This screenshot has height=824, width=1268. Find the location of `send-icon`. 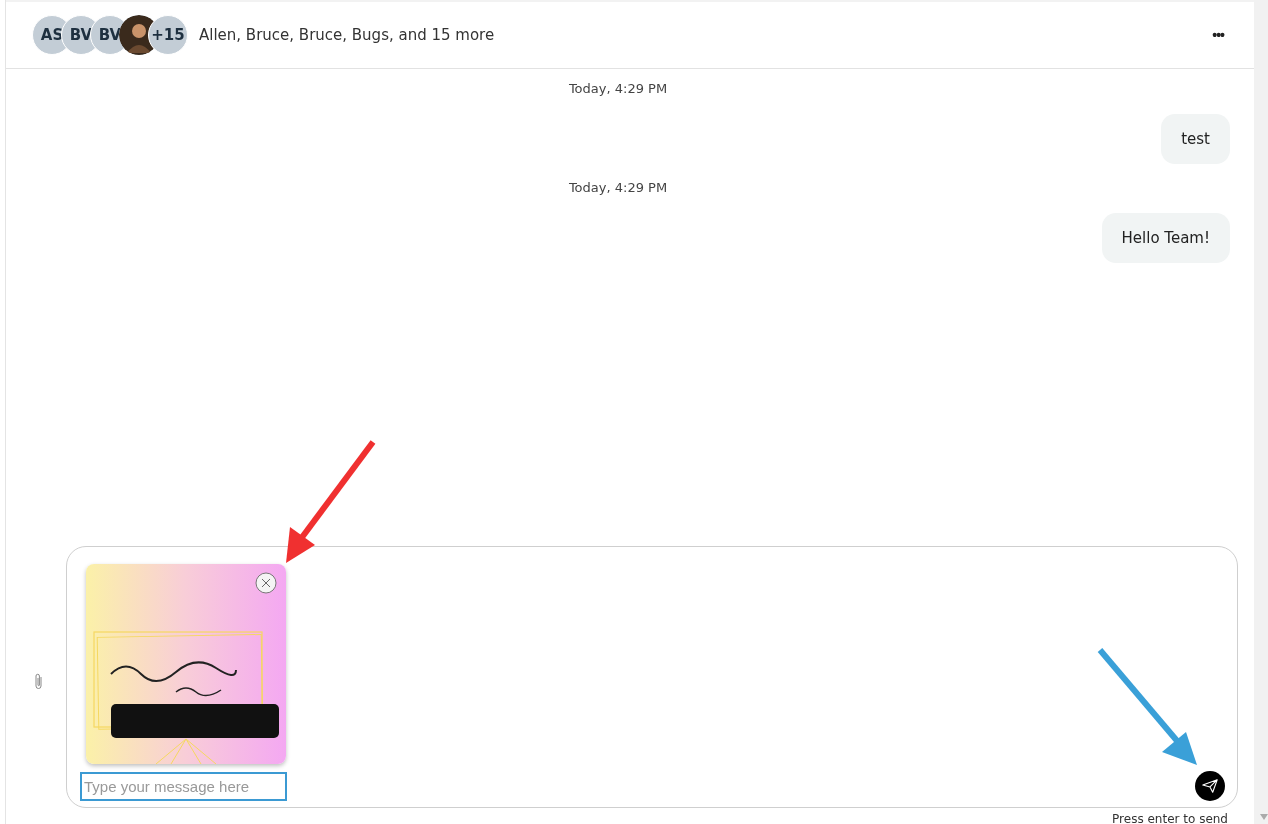

send-icon is located at coordinates (1210, 786).